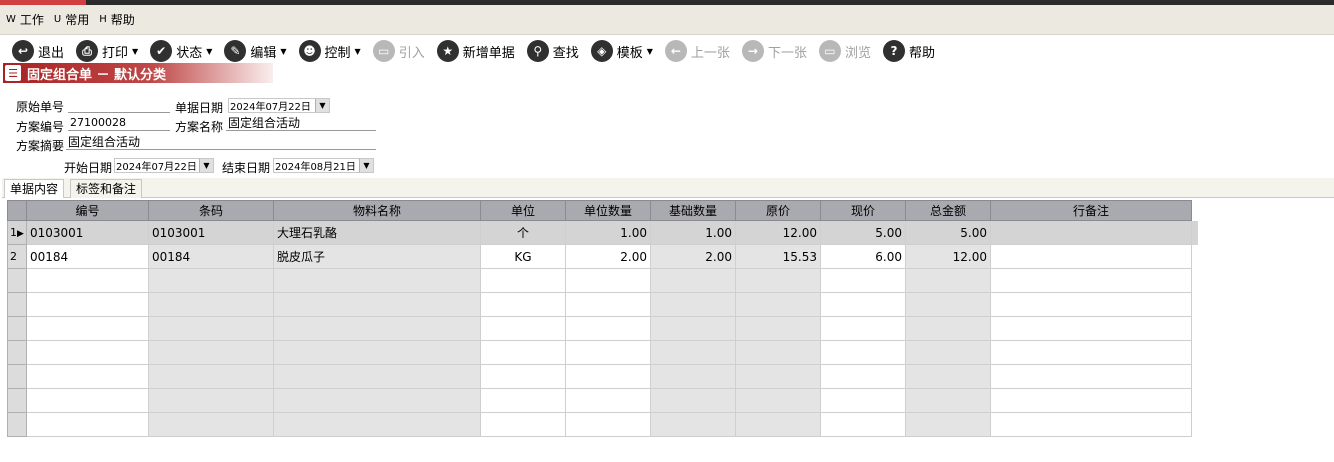 This screenshot has width=1334, height=462. What do you see at coordinates (608, 256) in the screenshot?
I see `table-cell: 2.00` at bounding box center [608, 256].